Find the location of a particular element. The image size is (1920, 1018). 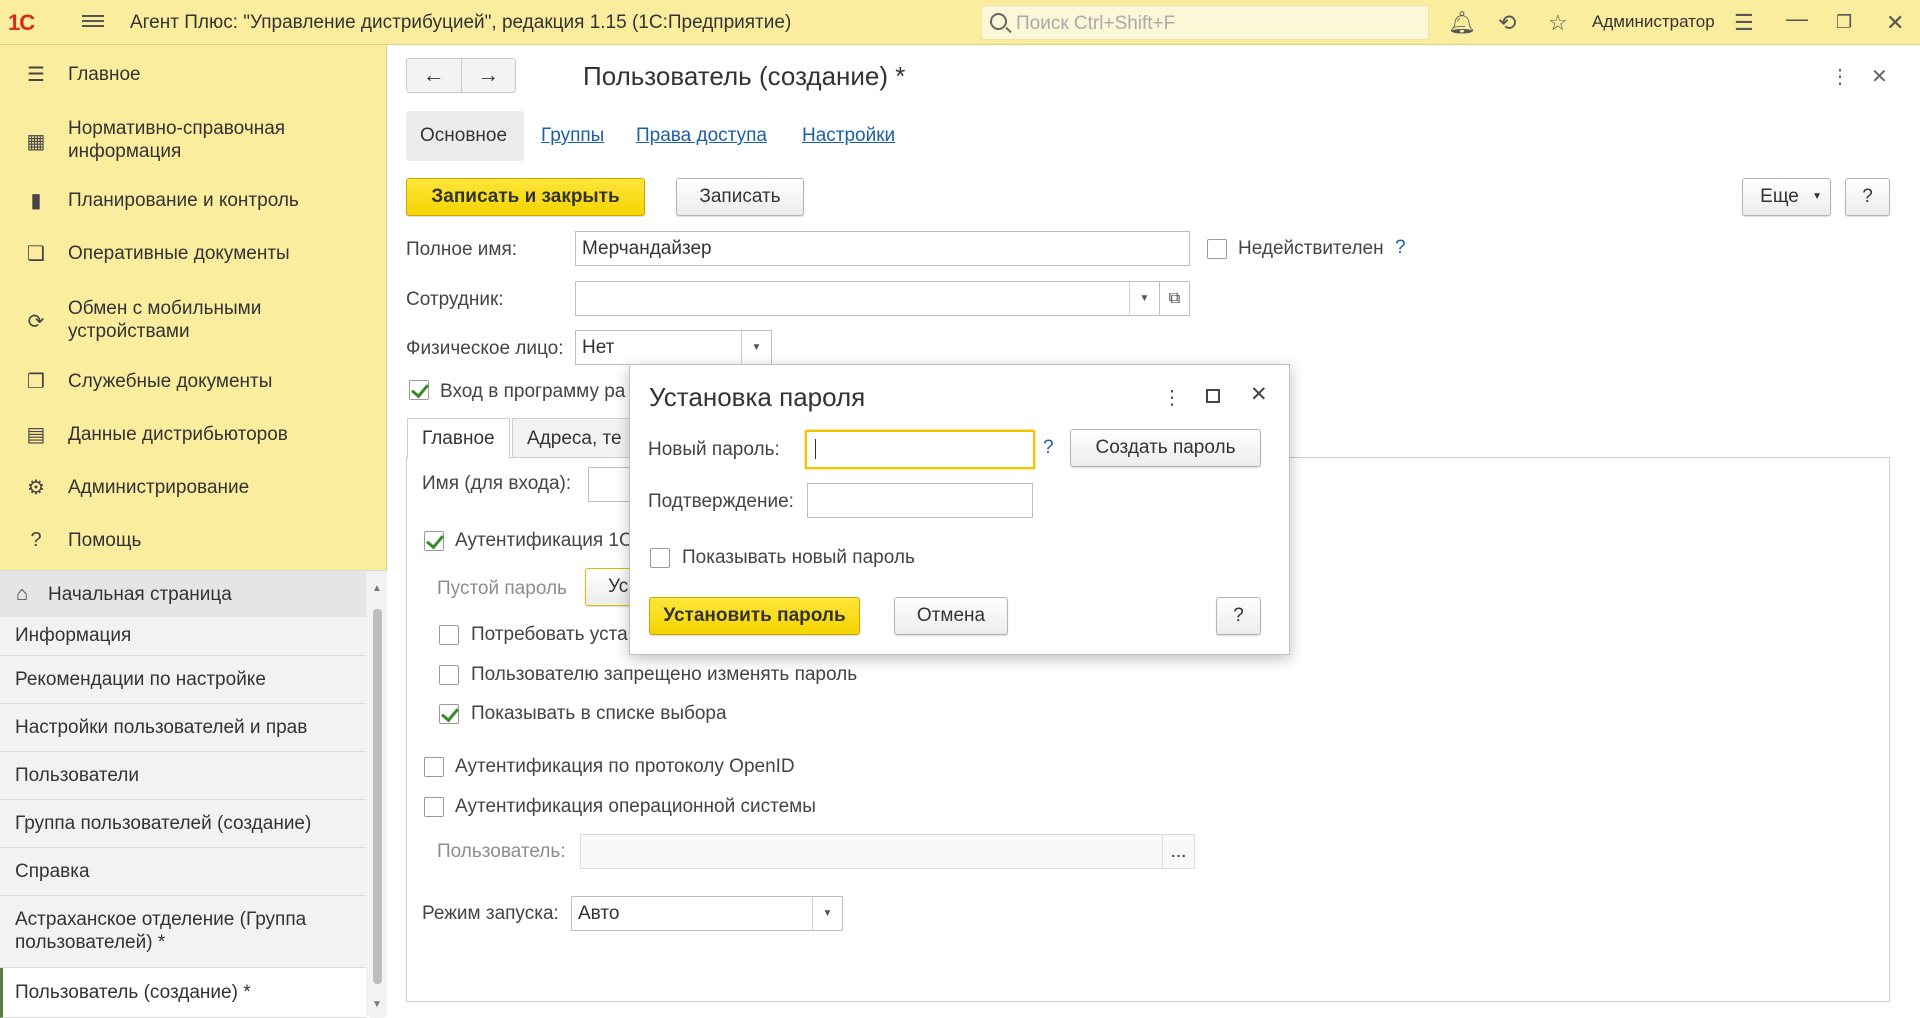

home-page-item: ⌂ Начальная страница is located at coordinates (183, 594).